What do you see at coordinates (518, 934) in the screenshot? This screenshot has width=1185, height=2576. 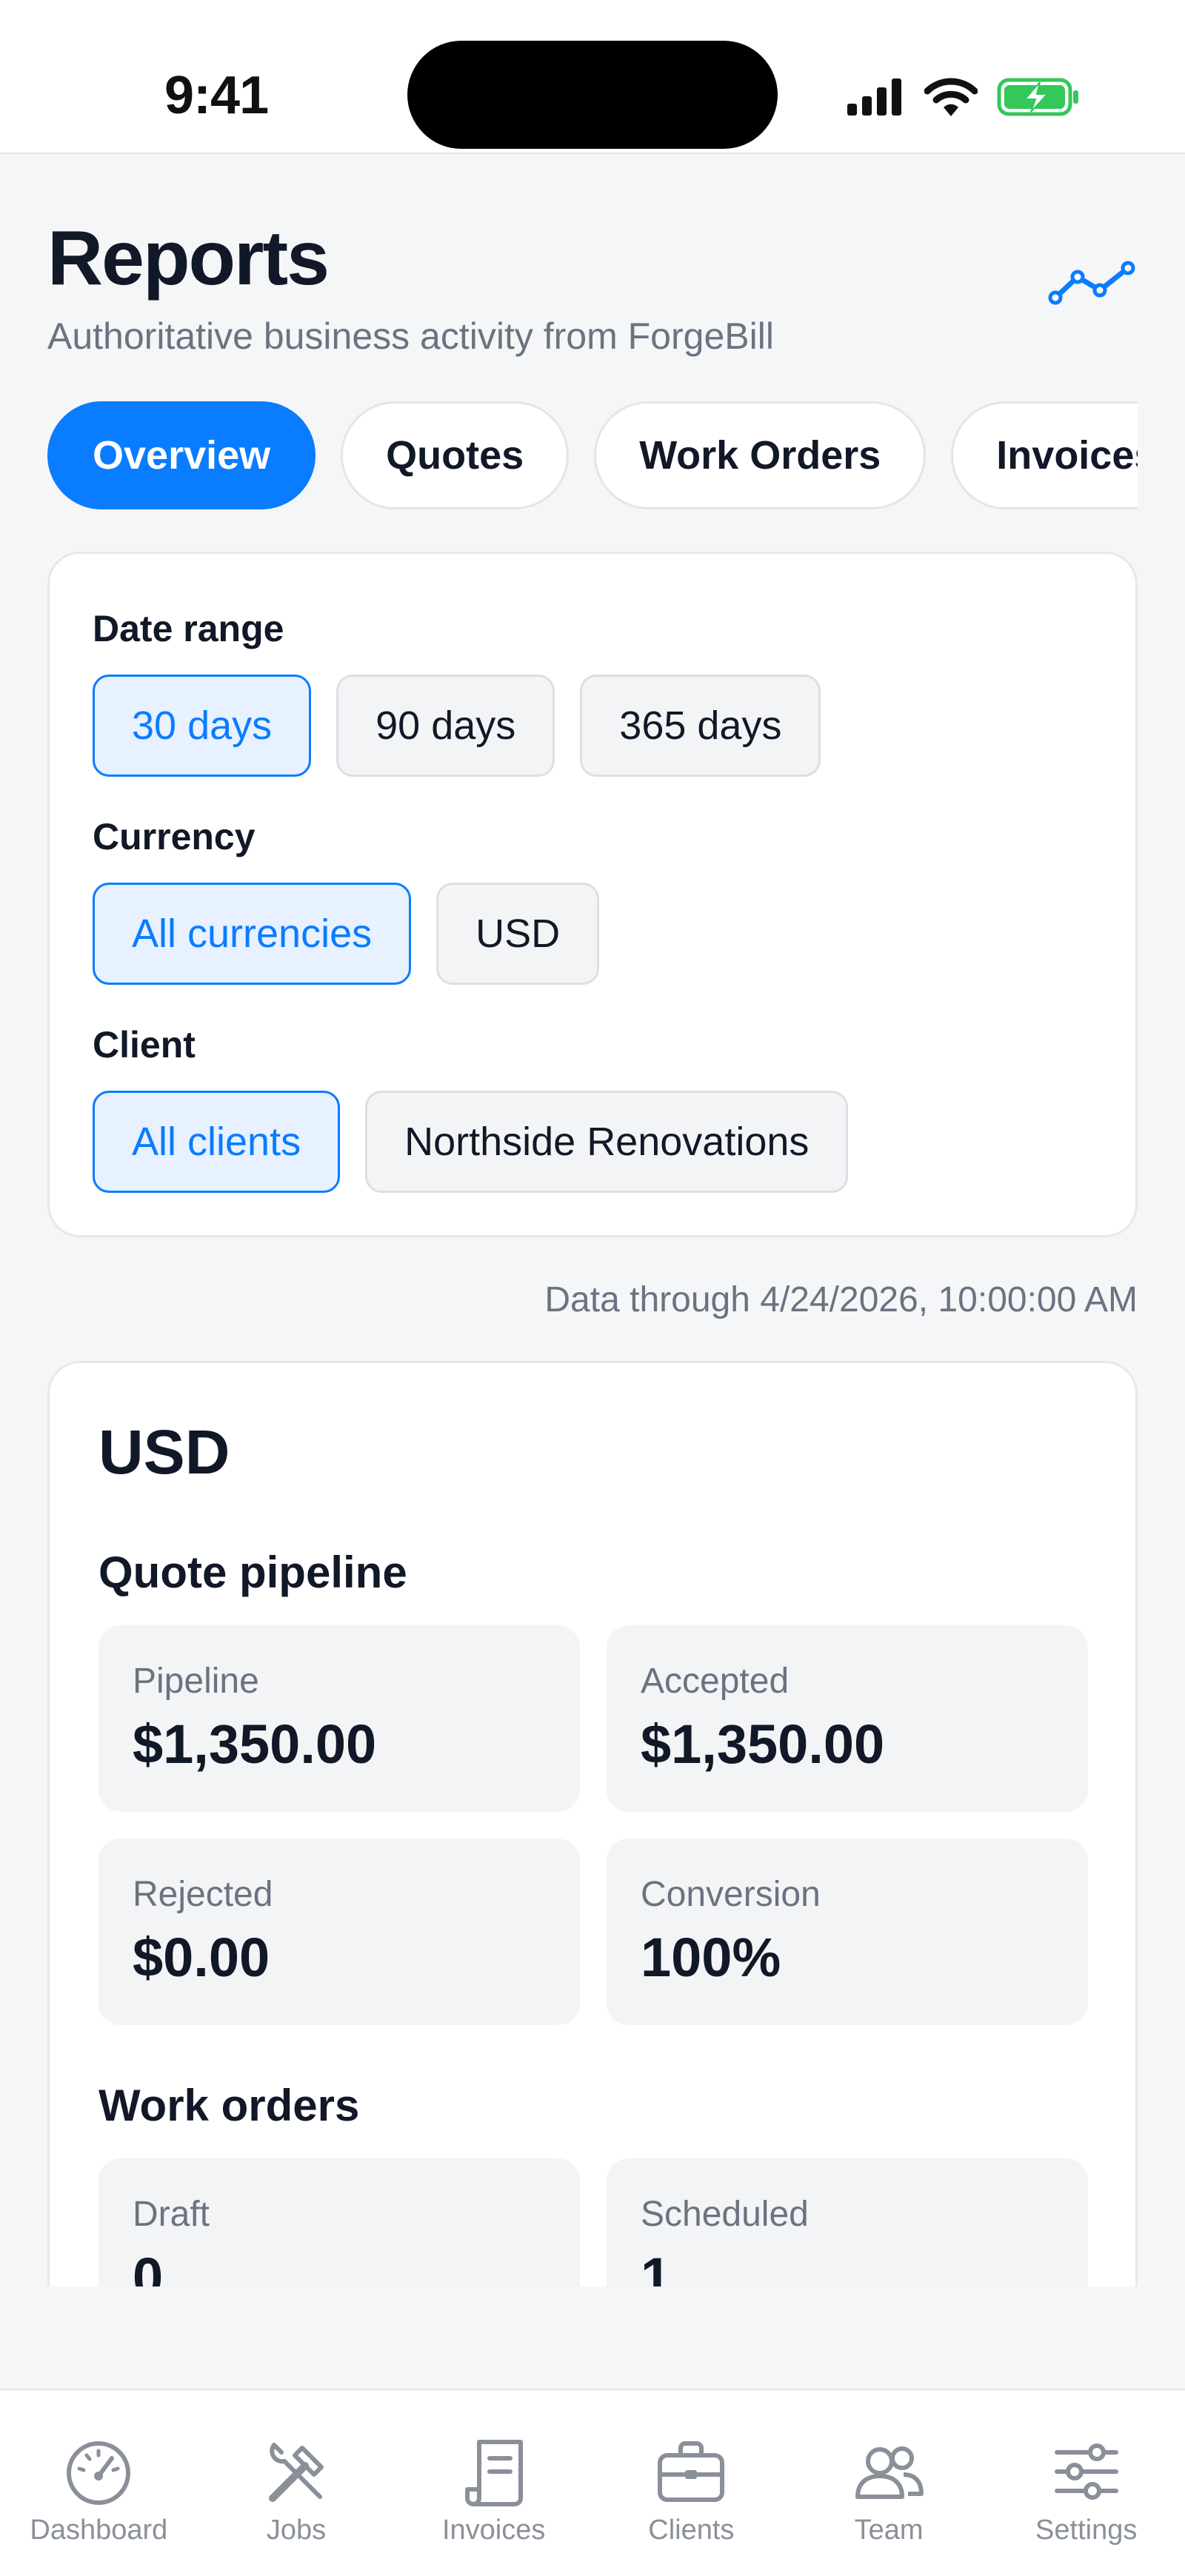 I see `currency-usd-chip: USD` at bounding box center [518, 934].